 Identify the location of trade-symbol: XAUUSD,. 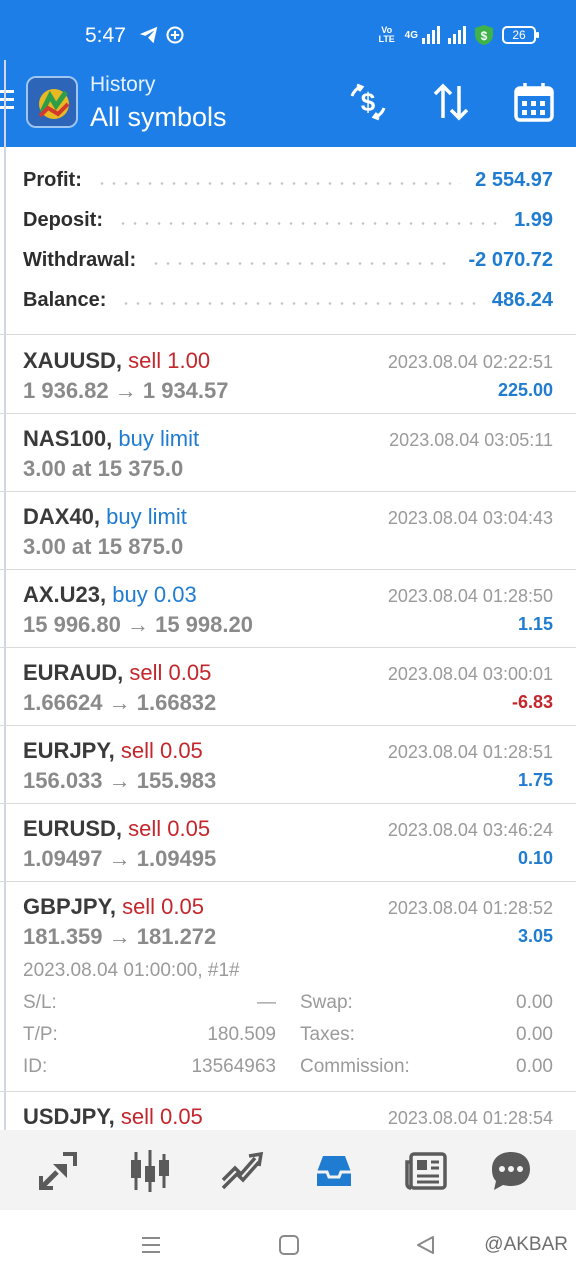
(73, 360).